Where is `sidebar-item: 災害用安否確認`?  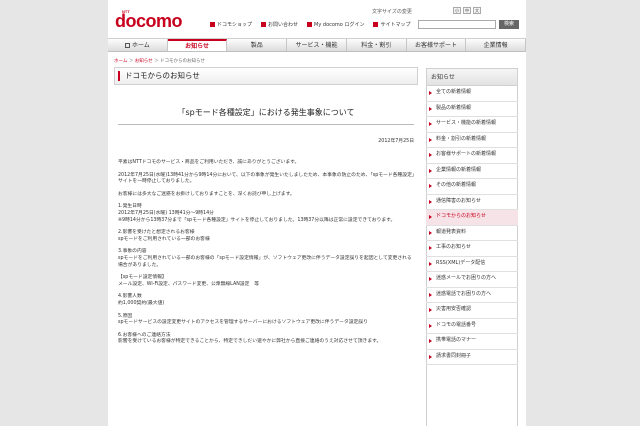
sidebar-item: 災害用安否確認 is located at coordinates (472, 311).